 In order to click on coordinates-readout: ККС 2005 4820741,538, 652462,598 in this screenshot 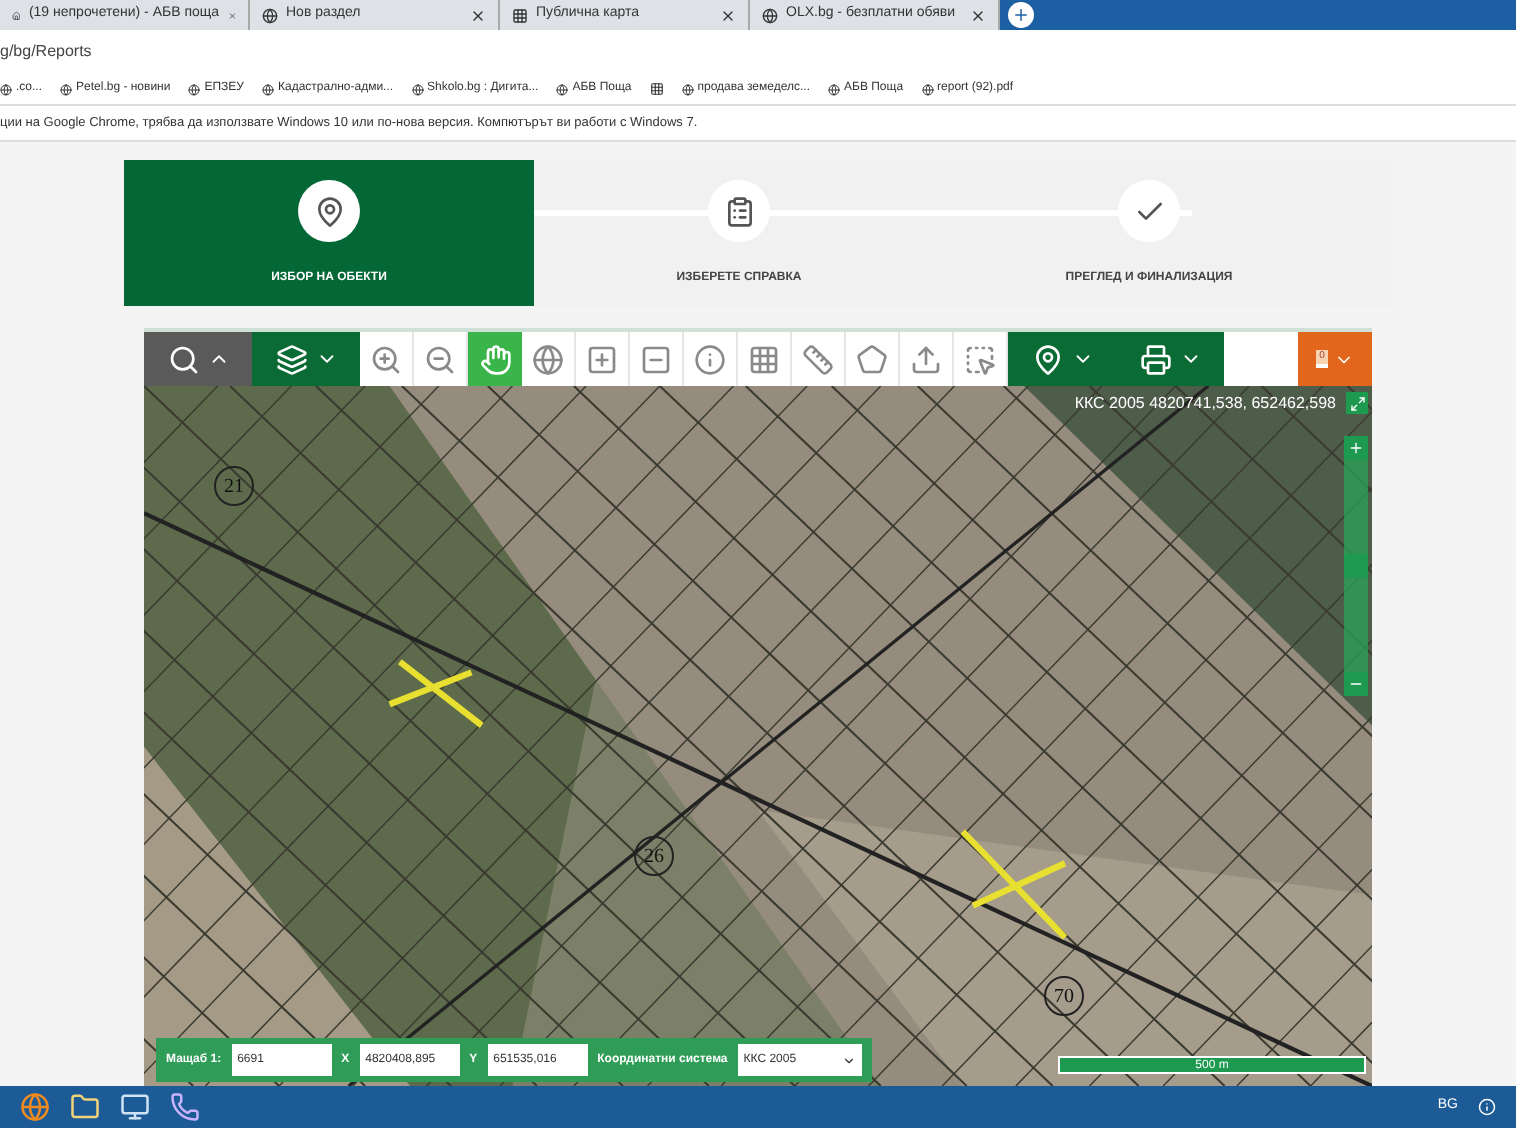, I will do `click(1205, 404)`.